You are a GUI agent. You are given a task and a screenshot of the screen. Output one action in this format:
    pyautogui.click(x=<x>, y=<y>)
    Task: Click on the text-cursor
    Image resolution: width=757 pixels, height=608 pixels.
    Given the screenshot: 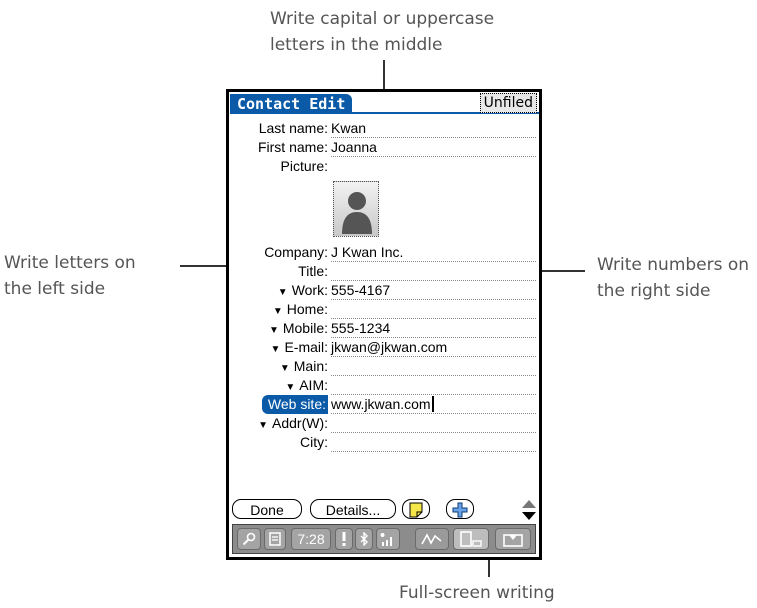 What is the action you would take?
    pyautogui.click(x=432, y=404)
    